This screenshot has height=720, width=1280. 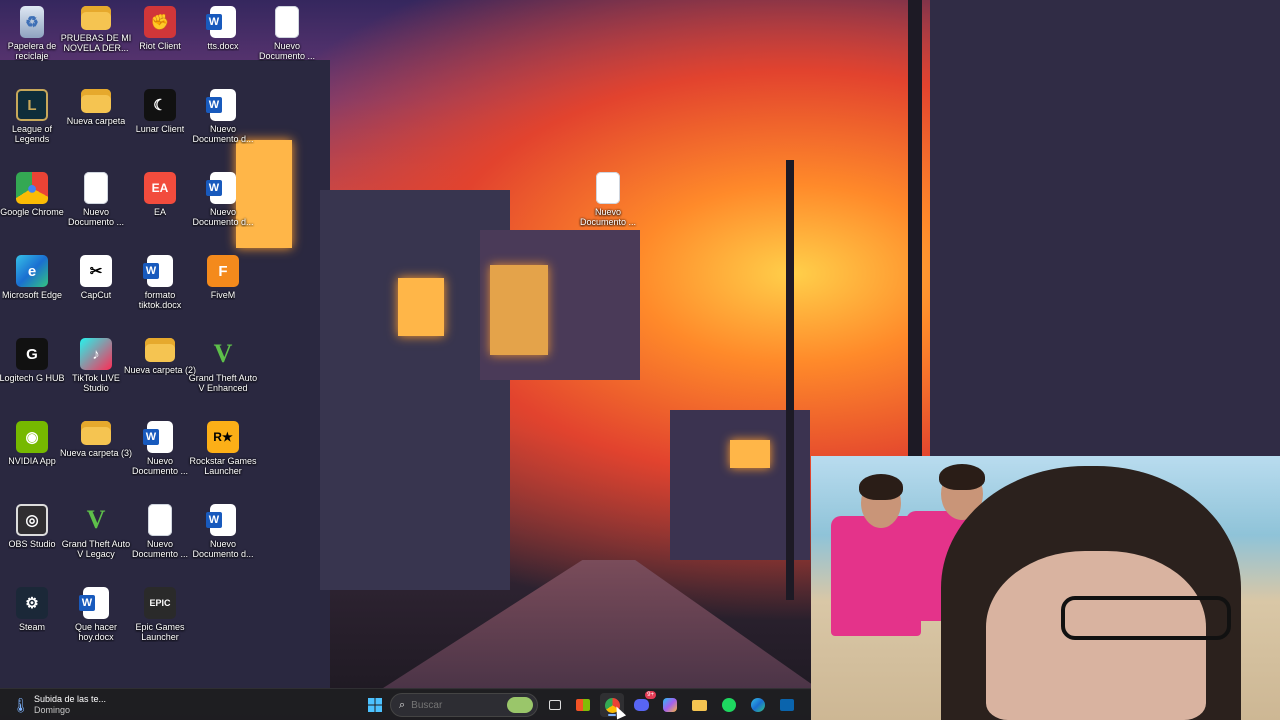 I want to click on taskbar-store-button, so click(x=583, y=705).